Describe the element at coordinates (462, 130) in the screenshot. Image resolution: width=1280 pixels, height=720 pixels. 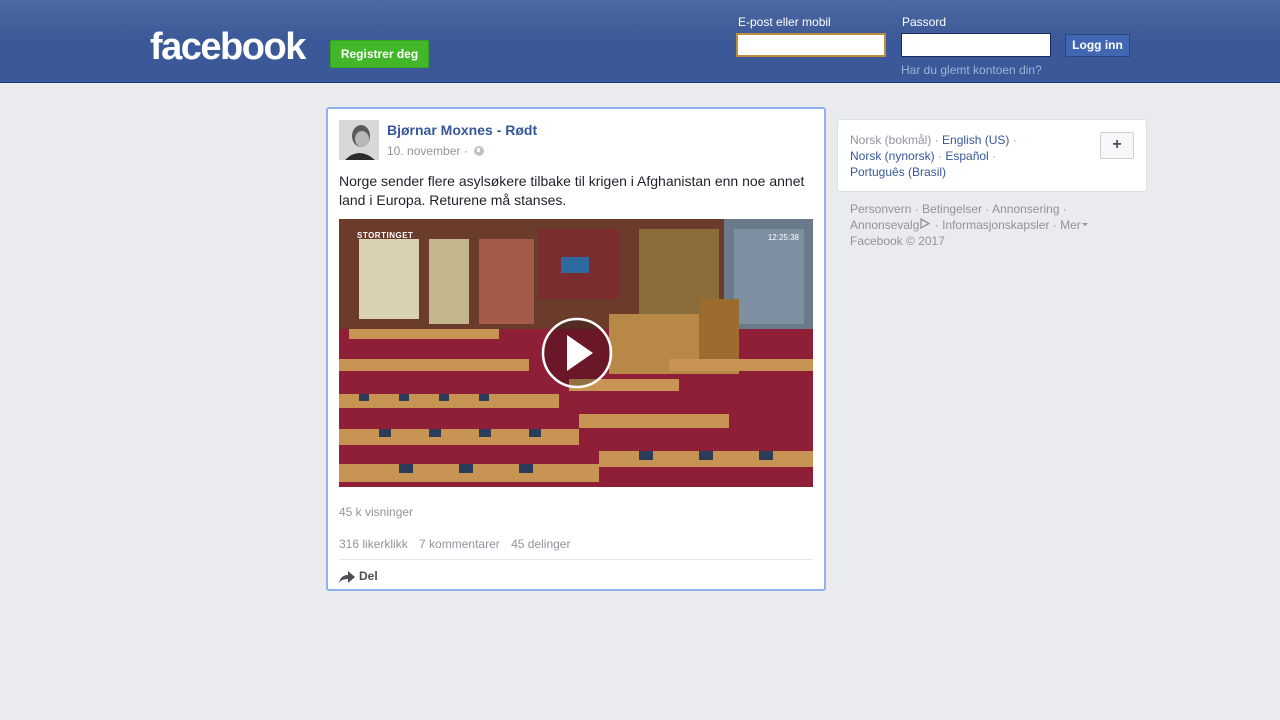
I see `post-author-link: Bjørnar Moxnes - Rødt` at that location.